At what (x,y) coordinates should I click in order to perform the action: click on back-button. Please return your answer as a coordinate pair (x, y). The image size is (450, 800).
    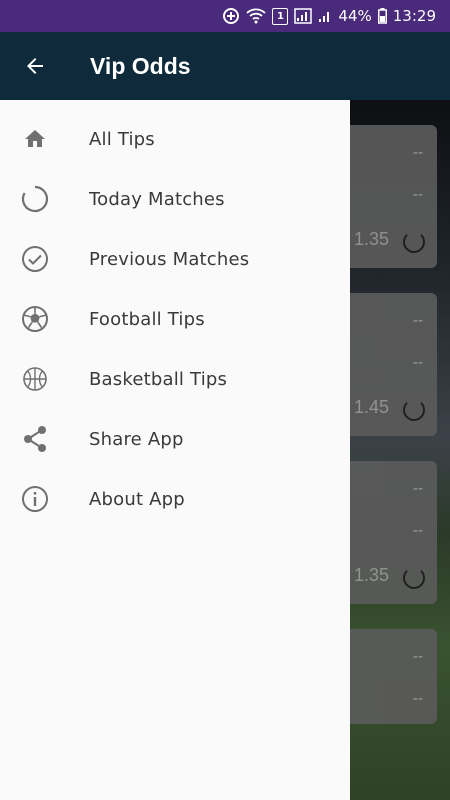
    Looking at the image, I should click on (35, 66).